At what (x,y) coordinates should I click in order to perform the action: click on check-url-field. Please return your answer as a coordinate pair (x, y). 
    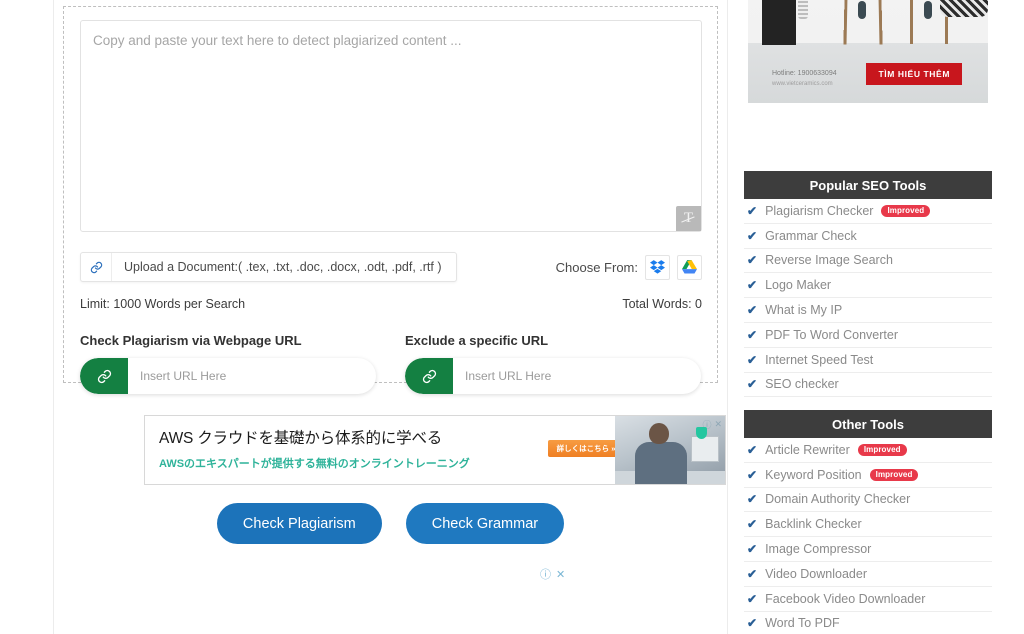
    Looking at the image, I should click on (228, 376).